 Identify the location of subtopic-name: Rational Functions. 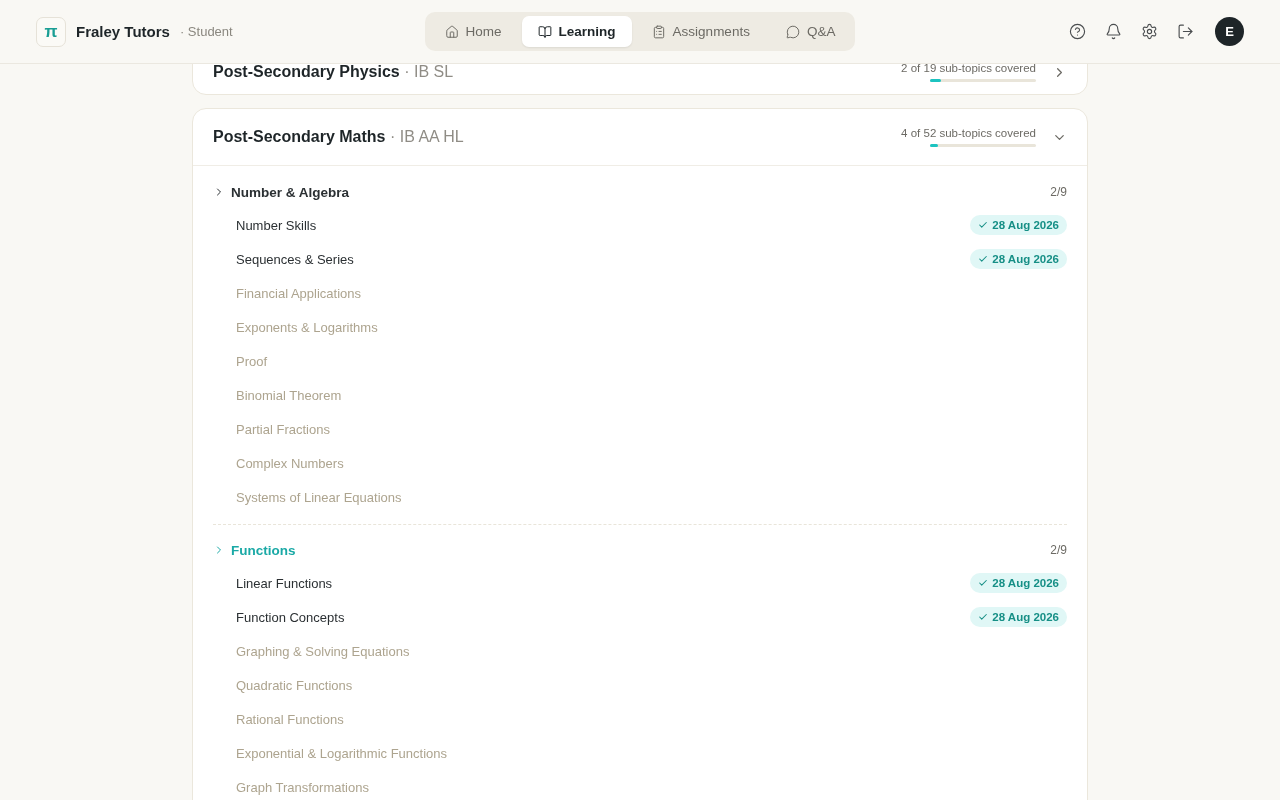
(290, 719).